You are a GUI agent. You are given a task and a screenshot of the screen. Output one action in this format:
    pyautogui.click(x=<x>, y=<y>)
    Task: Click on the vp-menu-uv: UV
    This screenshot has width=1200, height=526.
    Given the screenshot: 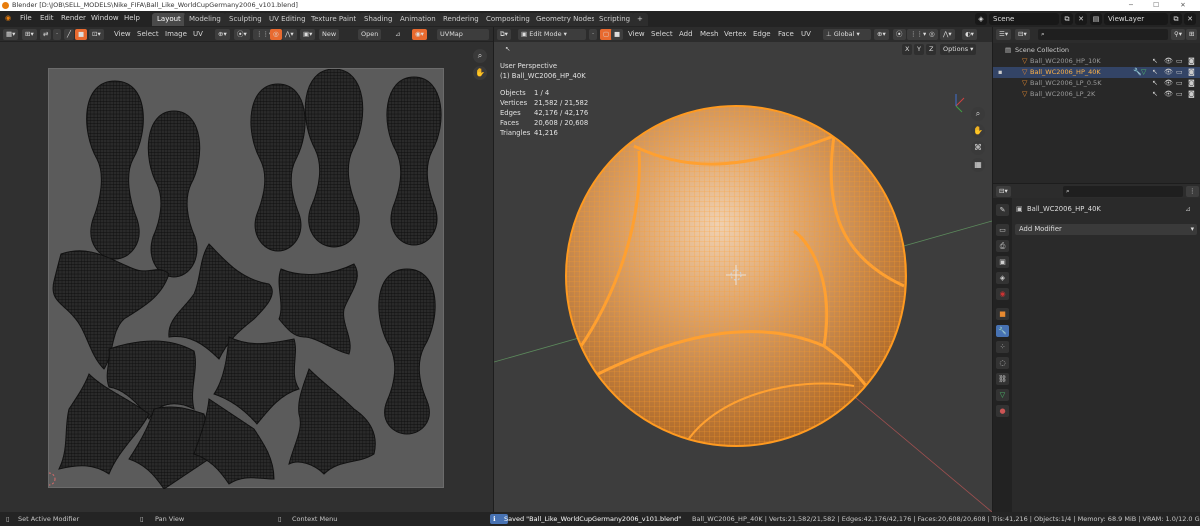 What is the action you would take?
    pyautogui.click(x=806, y=34)
    